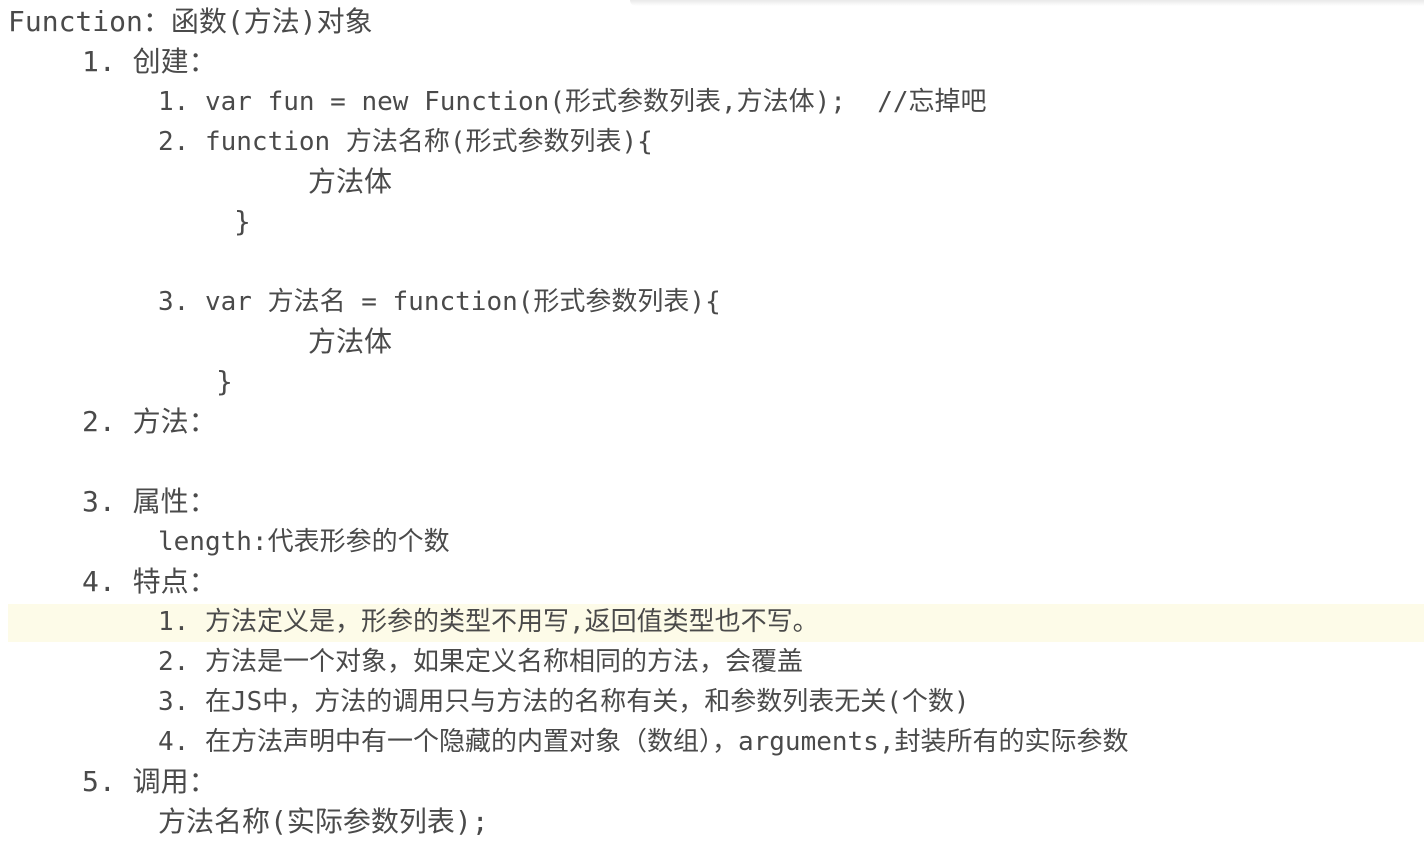 This screenshot has height=846, width=1424. What do you see at coordinates (439, 302) in the screenshot?
I see `create-item-3: 3. var 方法名 = function(形式参数列表){` at bounding box center [439, 302].